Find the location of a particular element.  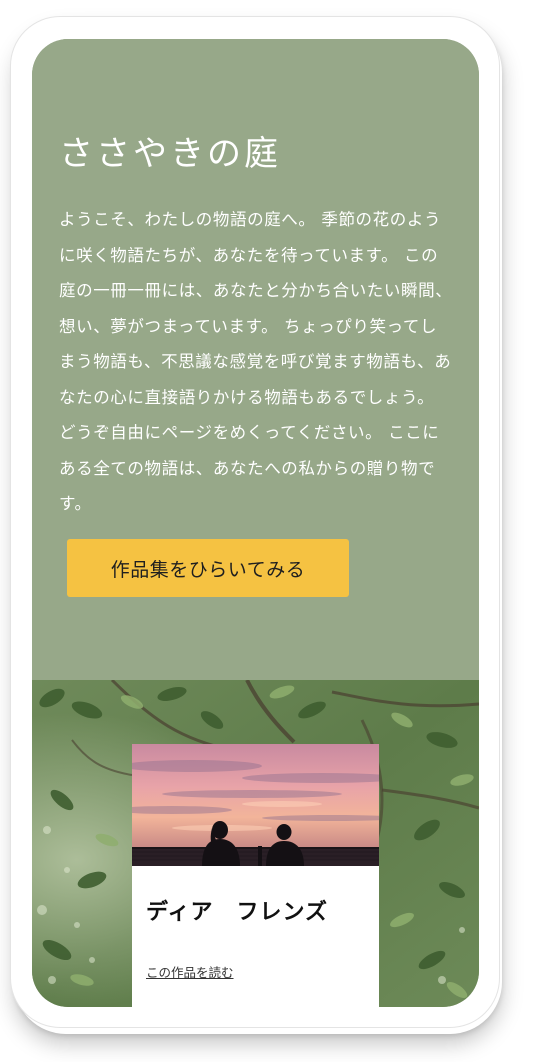

work-card: ディア フレンズ この作品を読む is located at coordinates (255, 875).